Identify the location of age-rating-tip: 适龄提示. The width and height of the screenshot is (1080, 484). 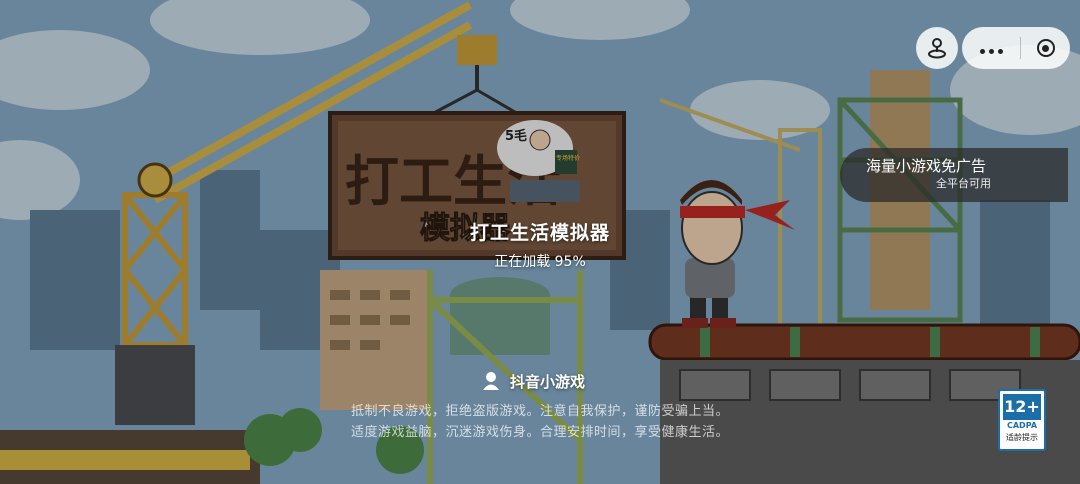
(1022, 437).